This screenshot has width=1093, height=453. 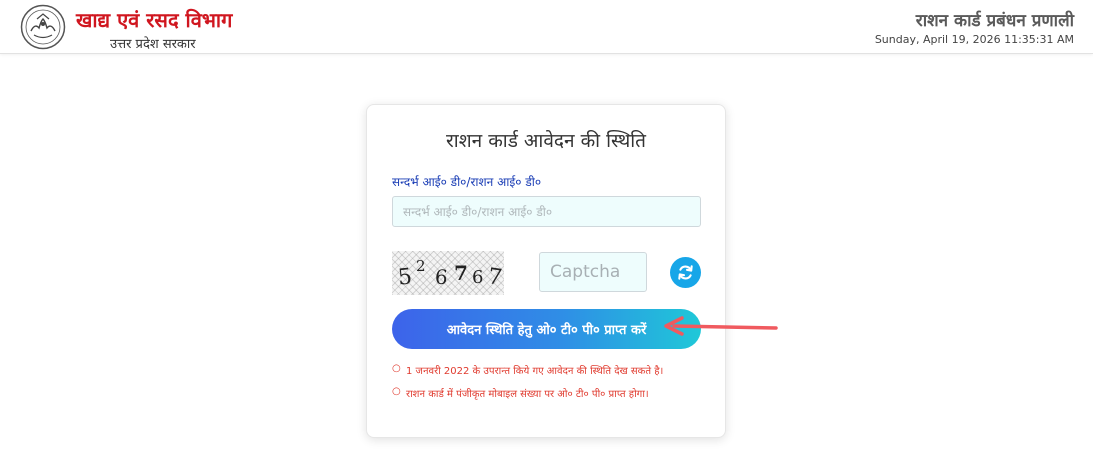 I want to click on reference-id-input, so click(x=546, y=211).